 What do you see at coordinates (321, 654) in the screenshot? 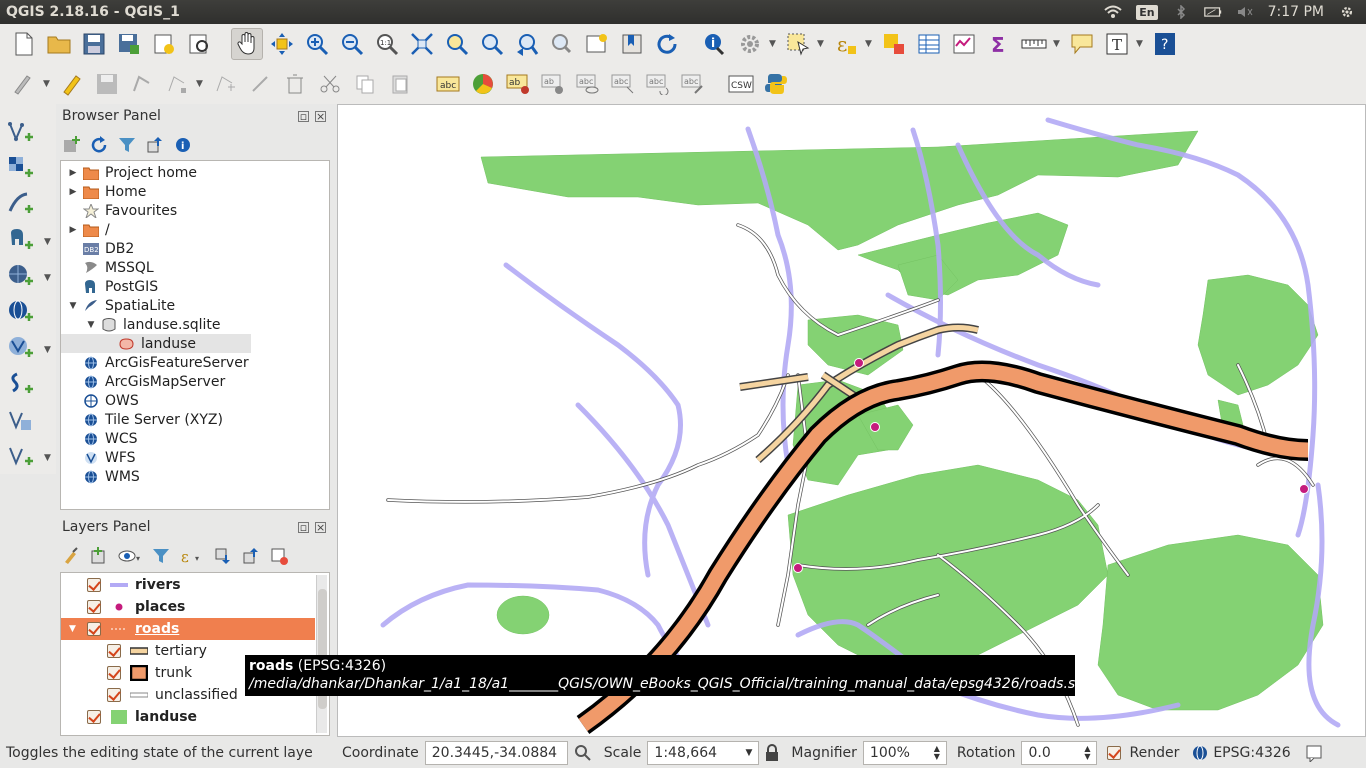
I see `layers-scrollbar` at bounding box center [321, 654].